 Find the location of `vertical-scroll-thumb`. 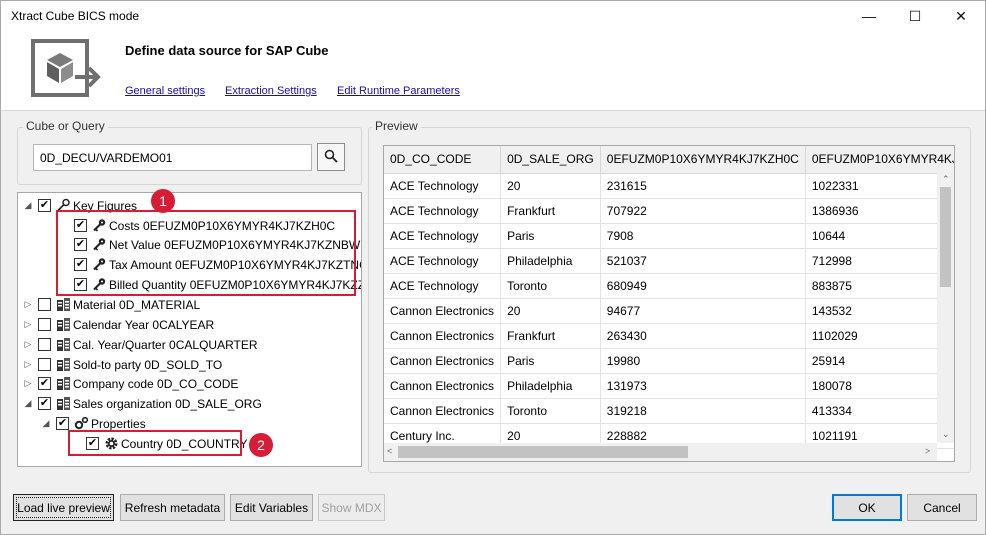

vertical-scroll-thumb is located at coordinates (945, 237).